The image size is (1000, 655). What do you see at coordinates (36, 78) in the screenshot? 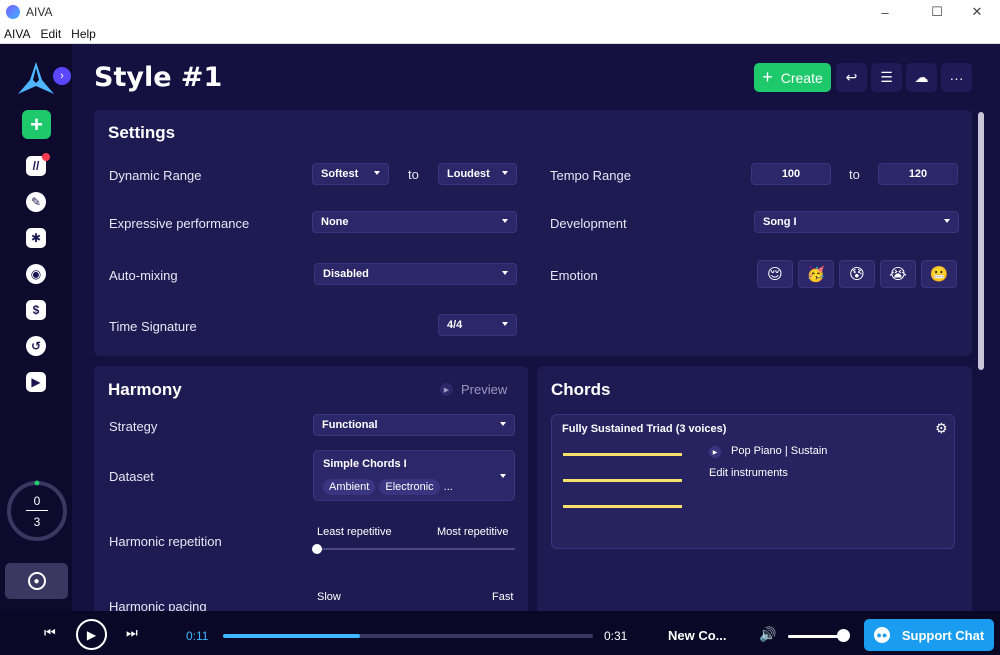
I see `aiva-logo-icon` at bounding box center [36, 78].